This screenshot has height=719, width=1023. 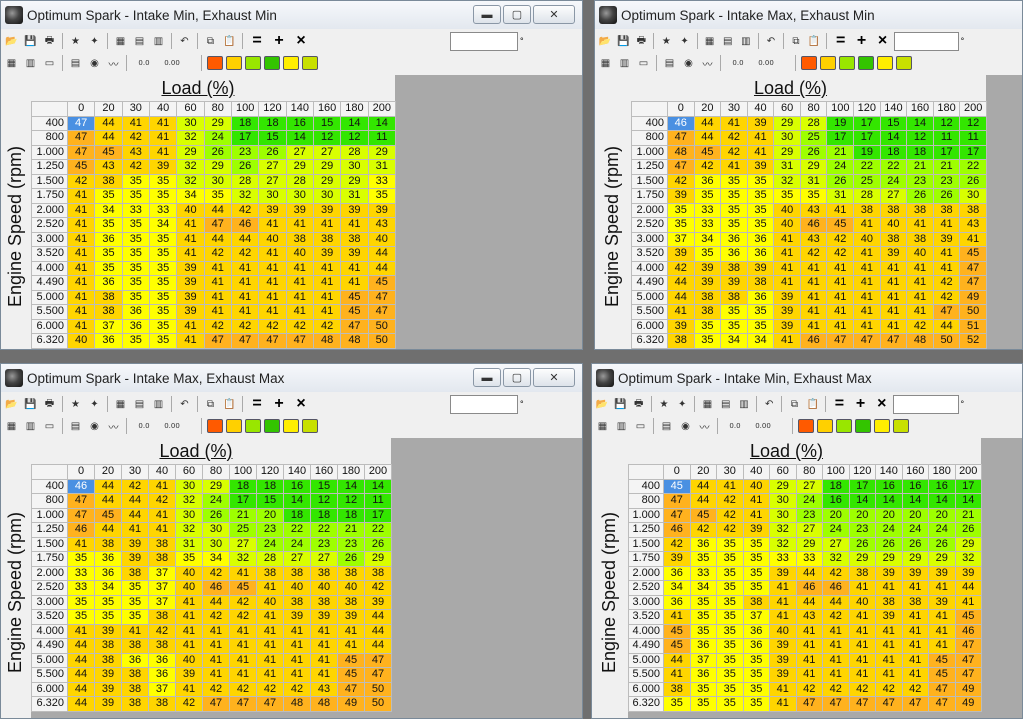 I want to click on table-cell: 16, so click(x=889, y=486).